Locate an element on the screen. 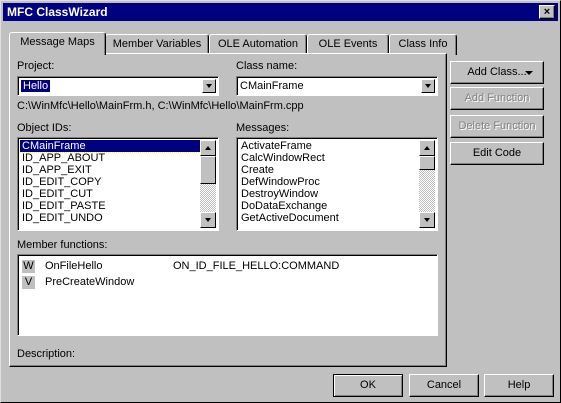  list-item: ID_EDIT_PASTE is located at coordinates (110, 206).